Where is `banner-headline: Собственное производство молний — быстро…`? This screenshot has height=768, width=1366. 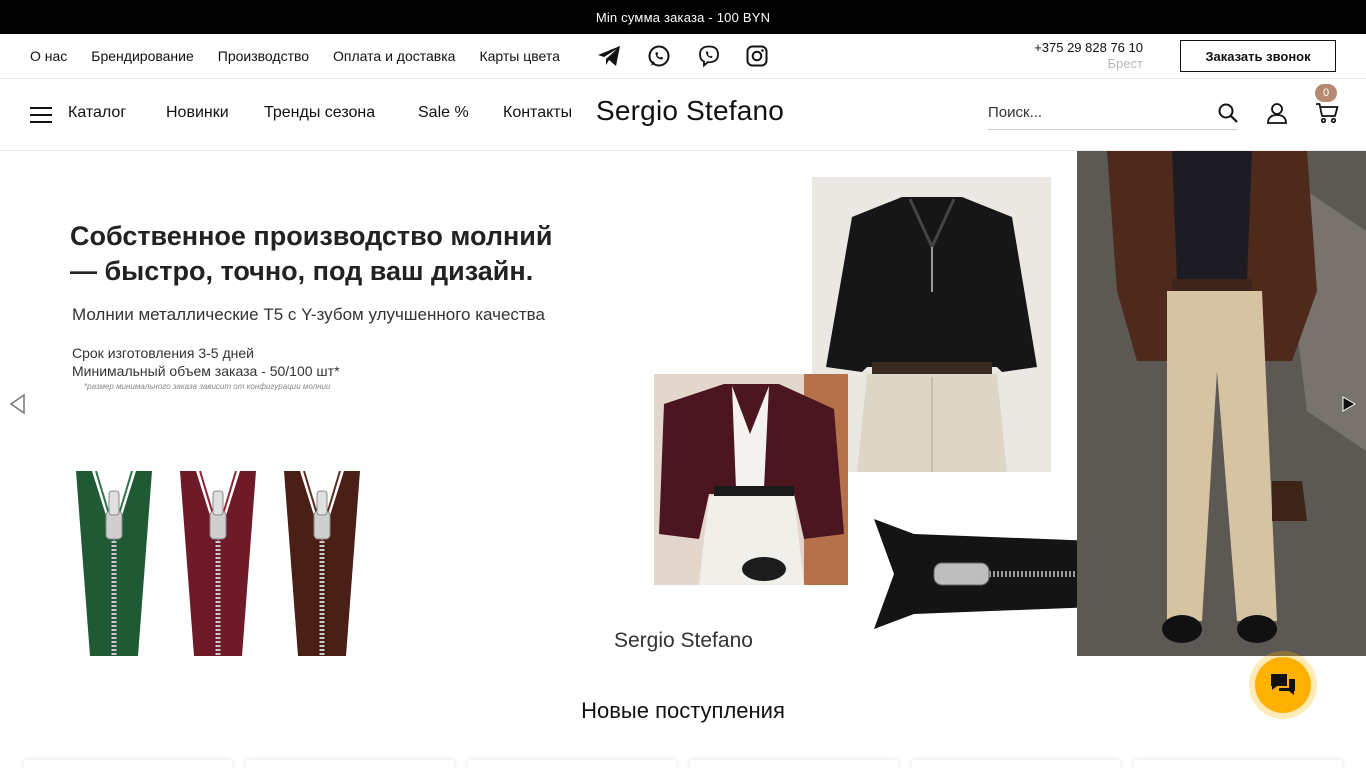 banner-headline: Собственное производство молний — быстро… is located at coordinates (311, 253).